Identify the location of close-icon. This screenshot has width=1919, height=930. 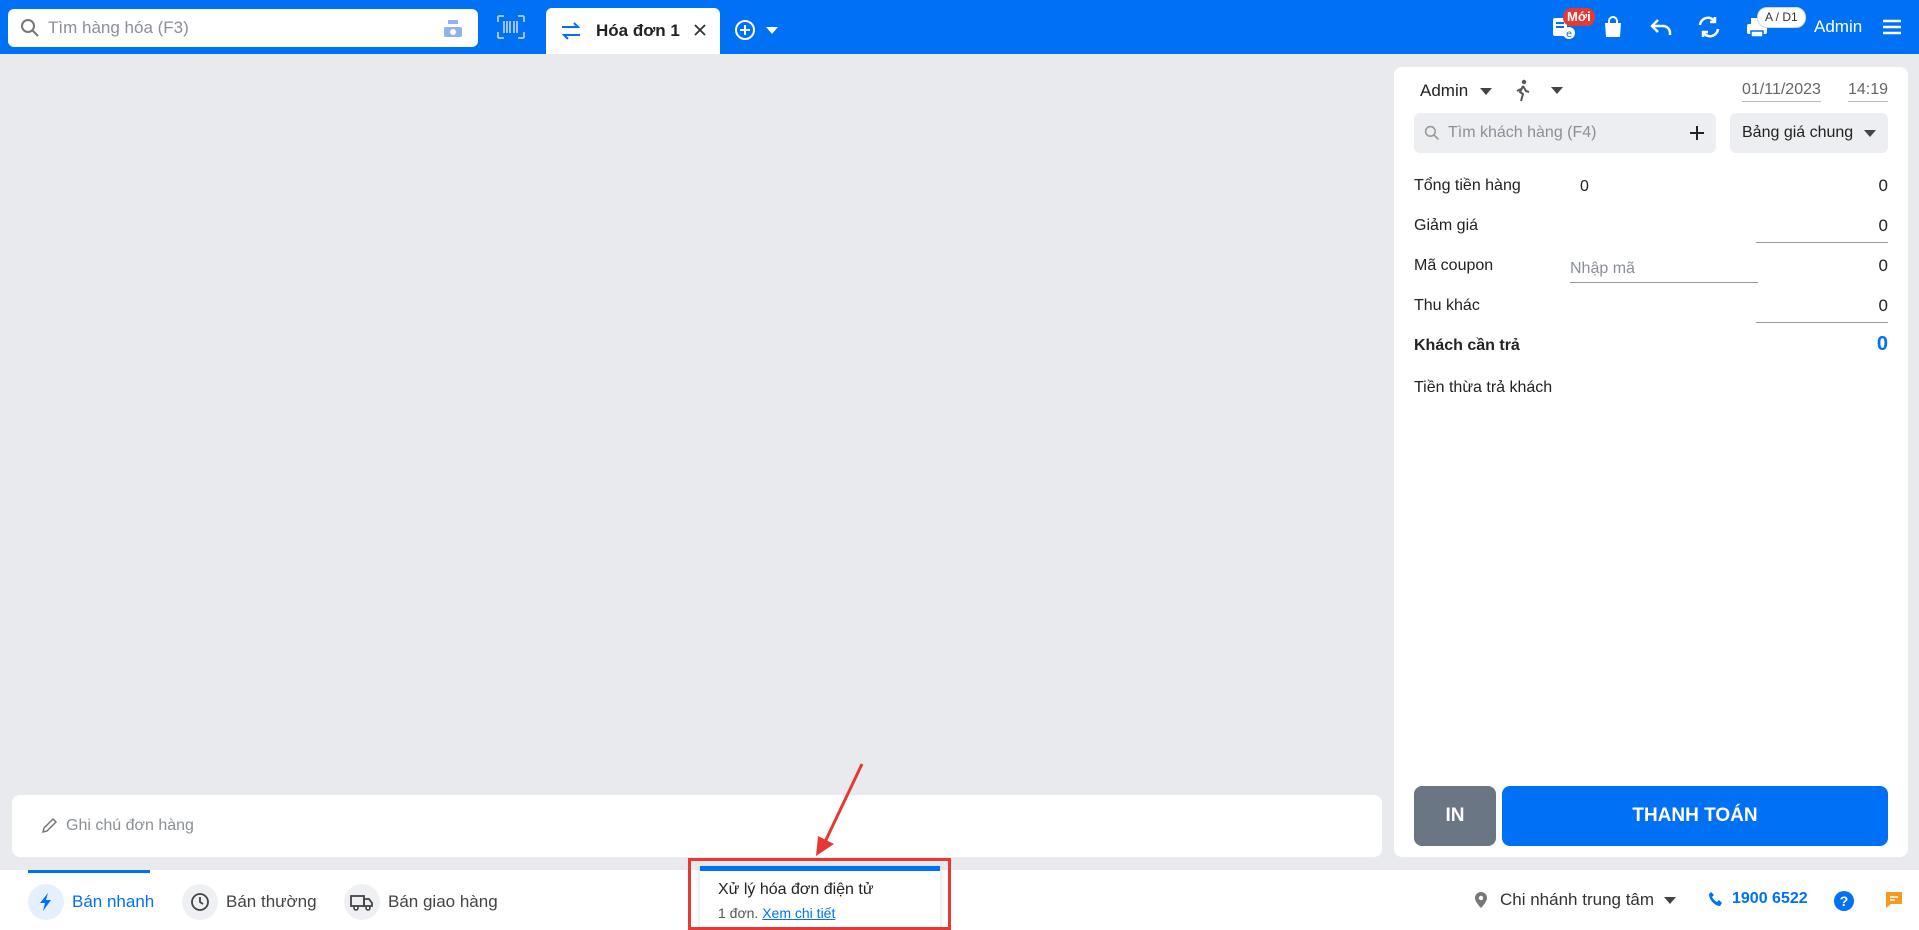
(700, 30).